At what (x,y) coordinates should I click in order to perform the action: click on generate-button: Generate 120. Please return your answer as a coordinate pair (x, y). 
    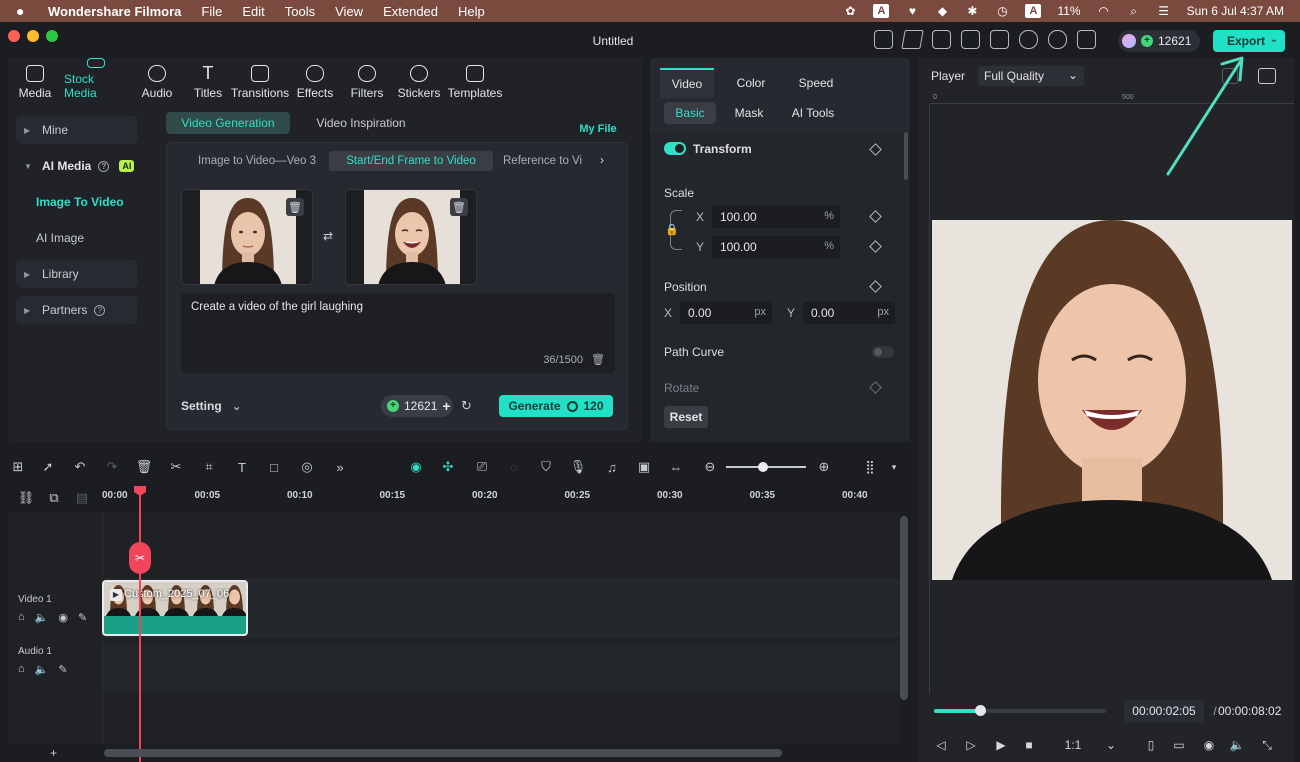
    Looking at the image, I should click on (556, 406).